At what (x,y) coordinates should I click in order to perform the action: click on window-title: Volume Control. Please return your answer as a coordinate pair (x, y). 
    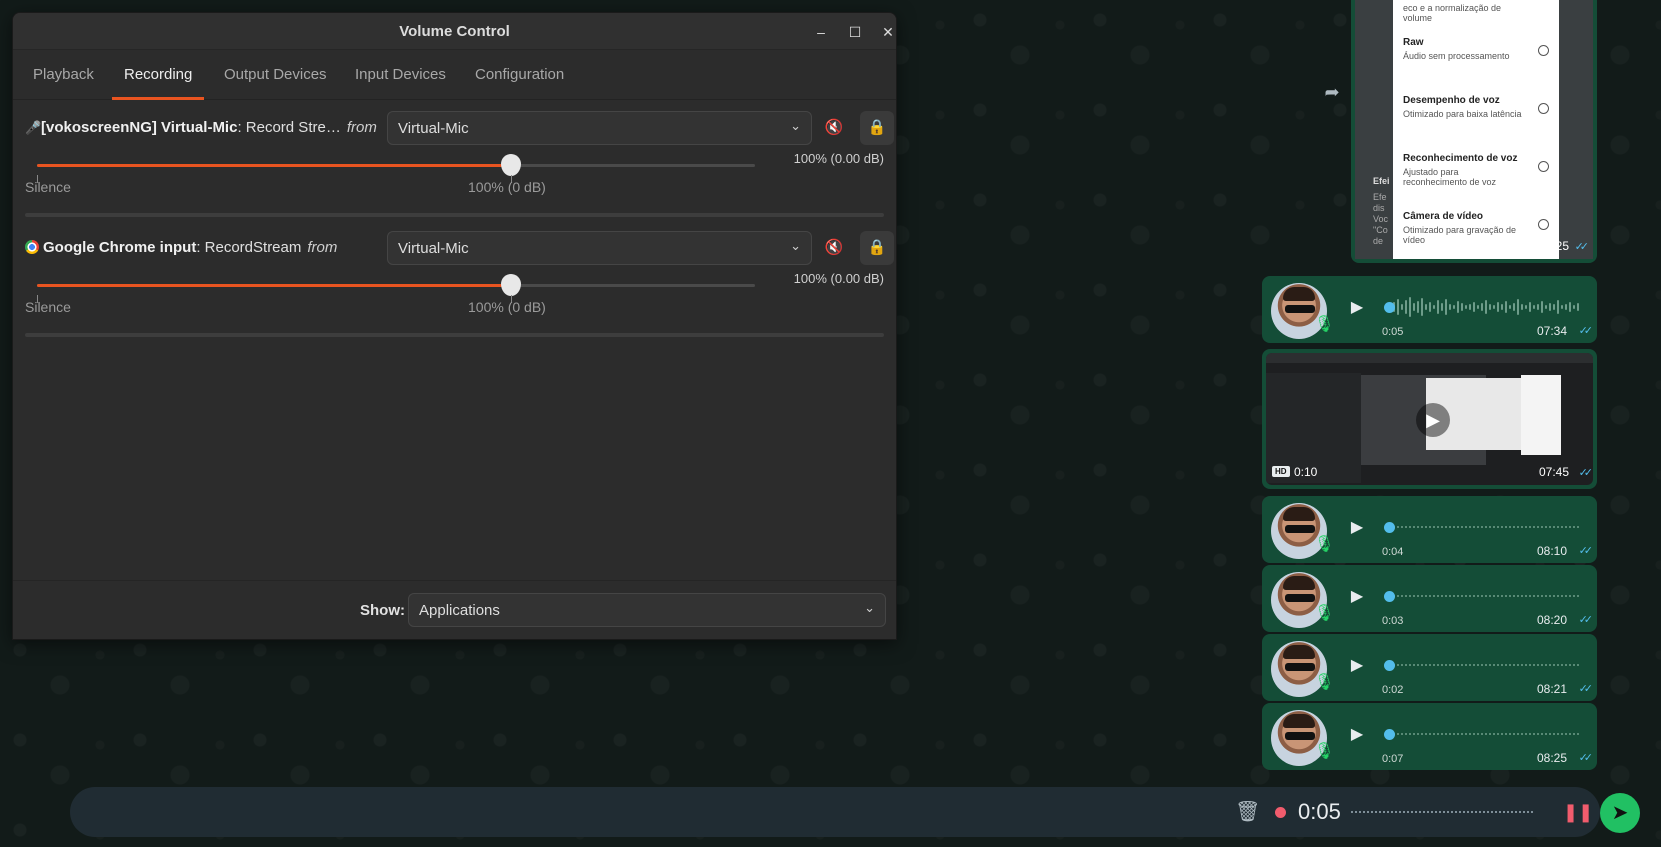
    Looking at the image, I should click on (454, 31).